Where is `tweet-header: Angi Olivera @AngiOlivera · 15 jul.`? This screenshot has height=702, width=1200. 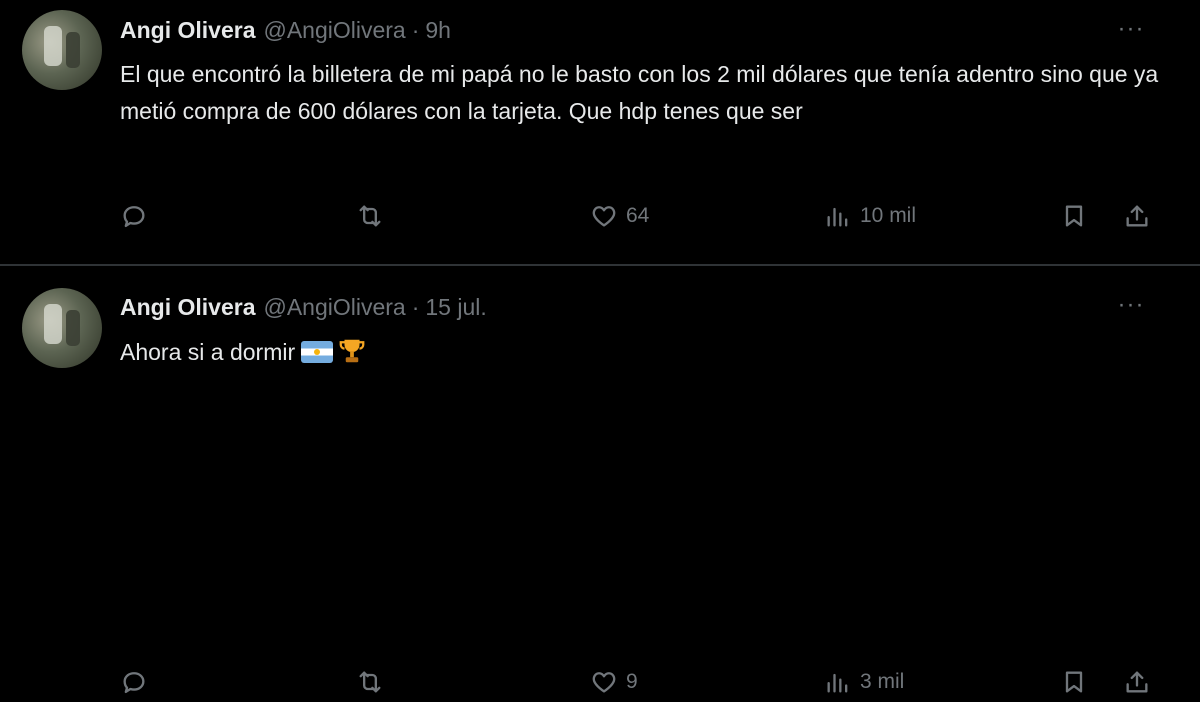 tweet-header: Angi Olivera @AngiOlivera · 15 jul. is located at coordinates (303, 307).